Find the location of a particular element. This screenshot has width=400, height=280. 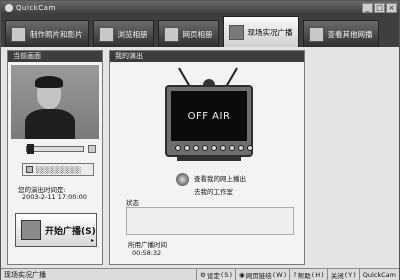

maximize-button: □ is located at coordinates (379, 8).